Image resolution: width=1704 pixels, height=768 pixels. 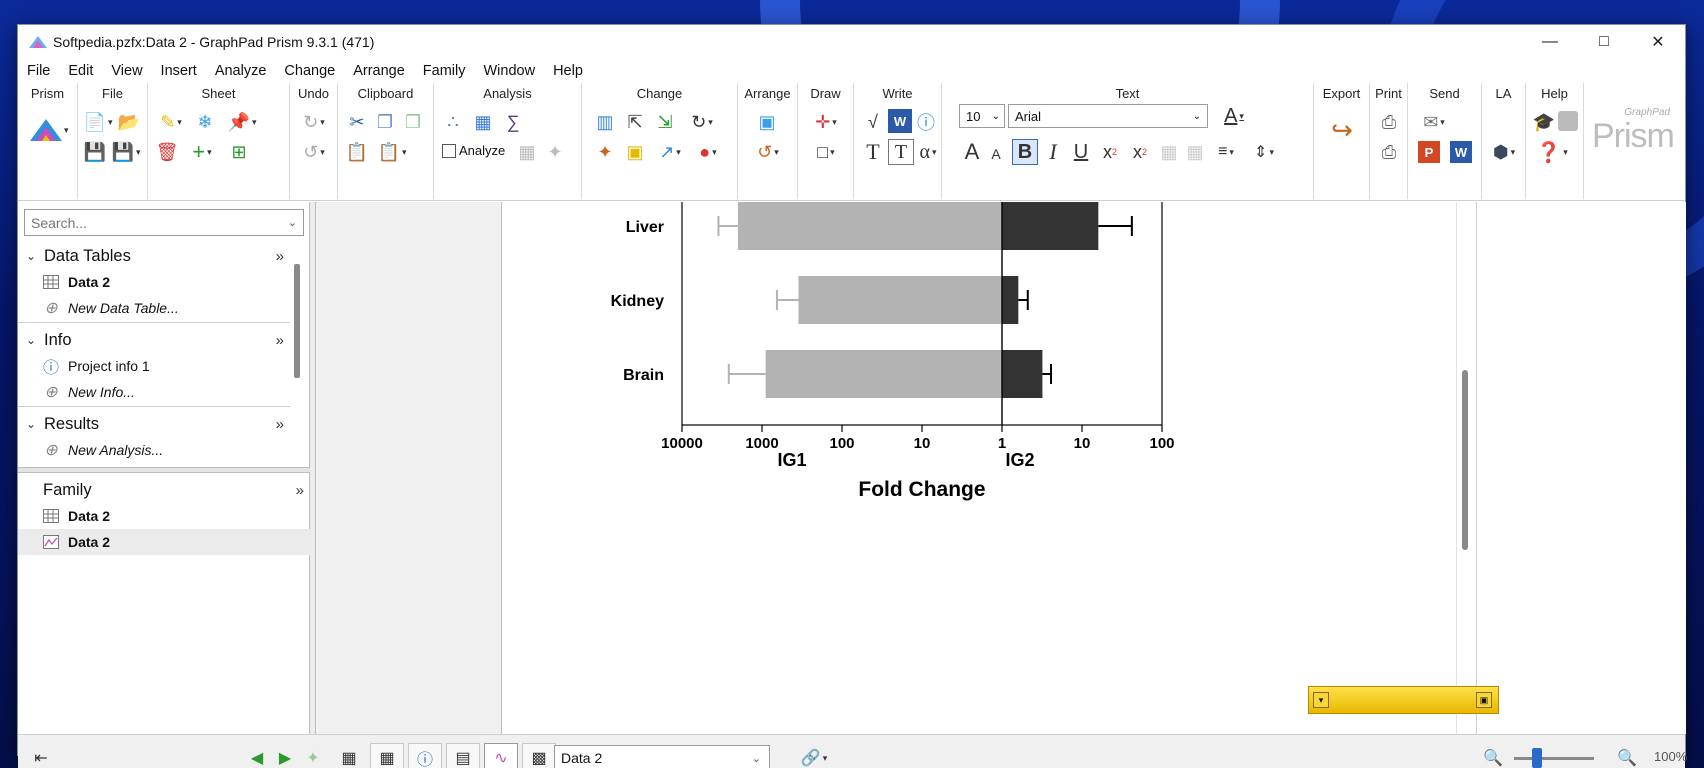 What do you see at coordinates (568, 71) in the screenshot?
I see `menu-help: Help` at bounding box center [568, 71].